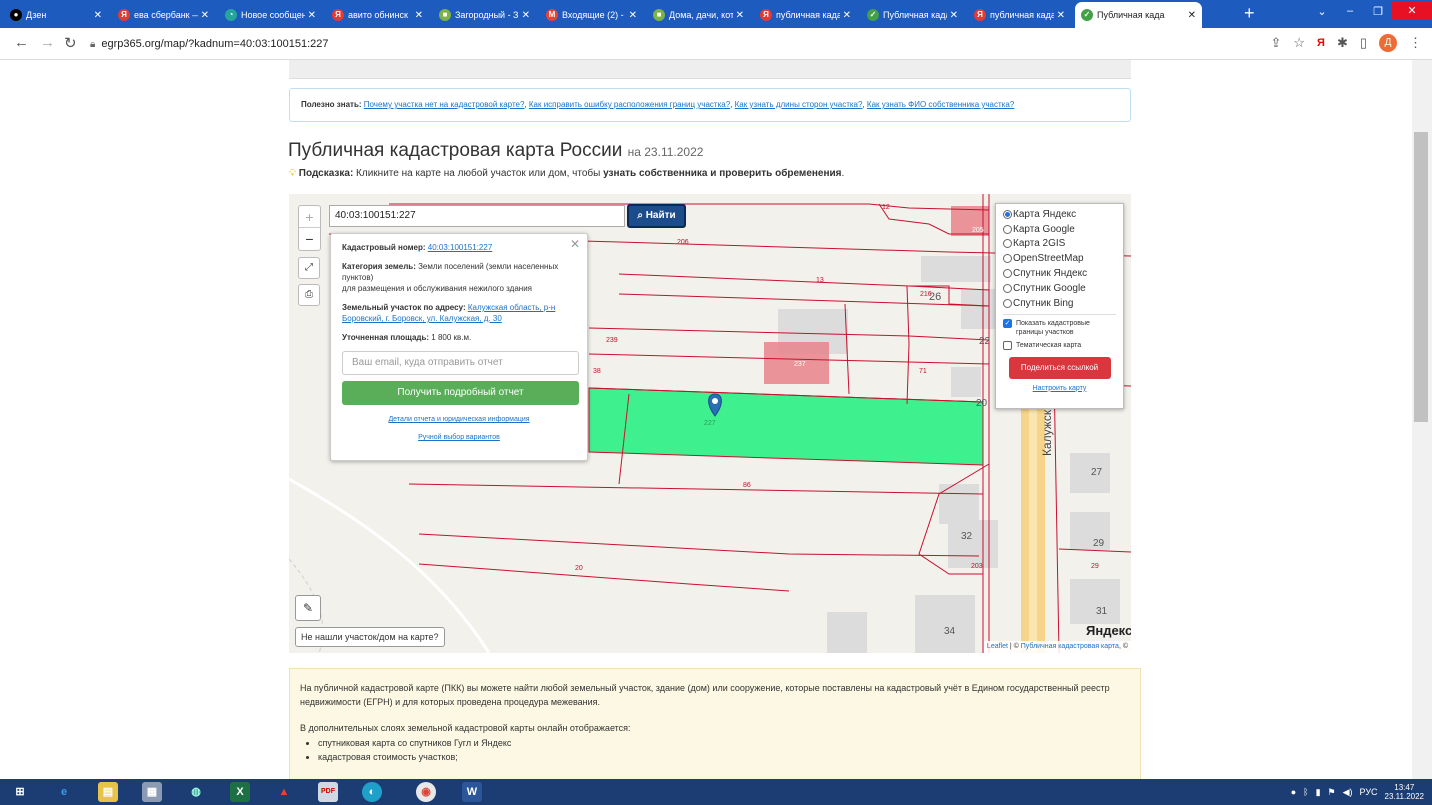 The image size is (1432, 805). Describe the element at coordinates (47, 42) in the screenshot. I see `forward-icon: →` at that location.